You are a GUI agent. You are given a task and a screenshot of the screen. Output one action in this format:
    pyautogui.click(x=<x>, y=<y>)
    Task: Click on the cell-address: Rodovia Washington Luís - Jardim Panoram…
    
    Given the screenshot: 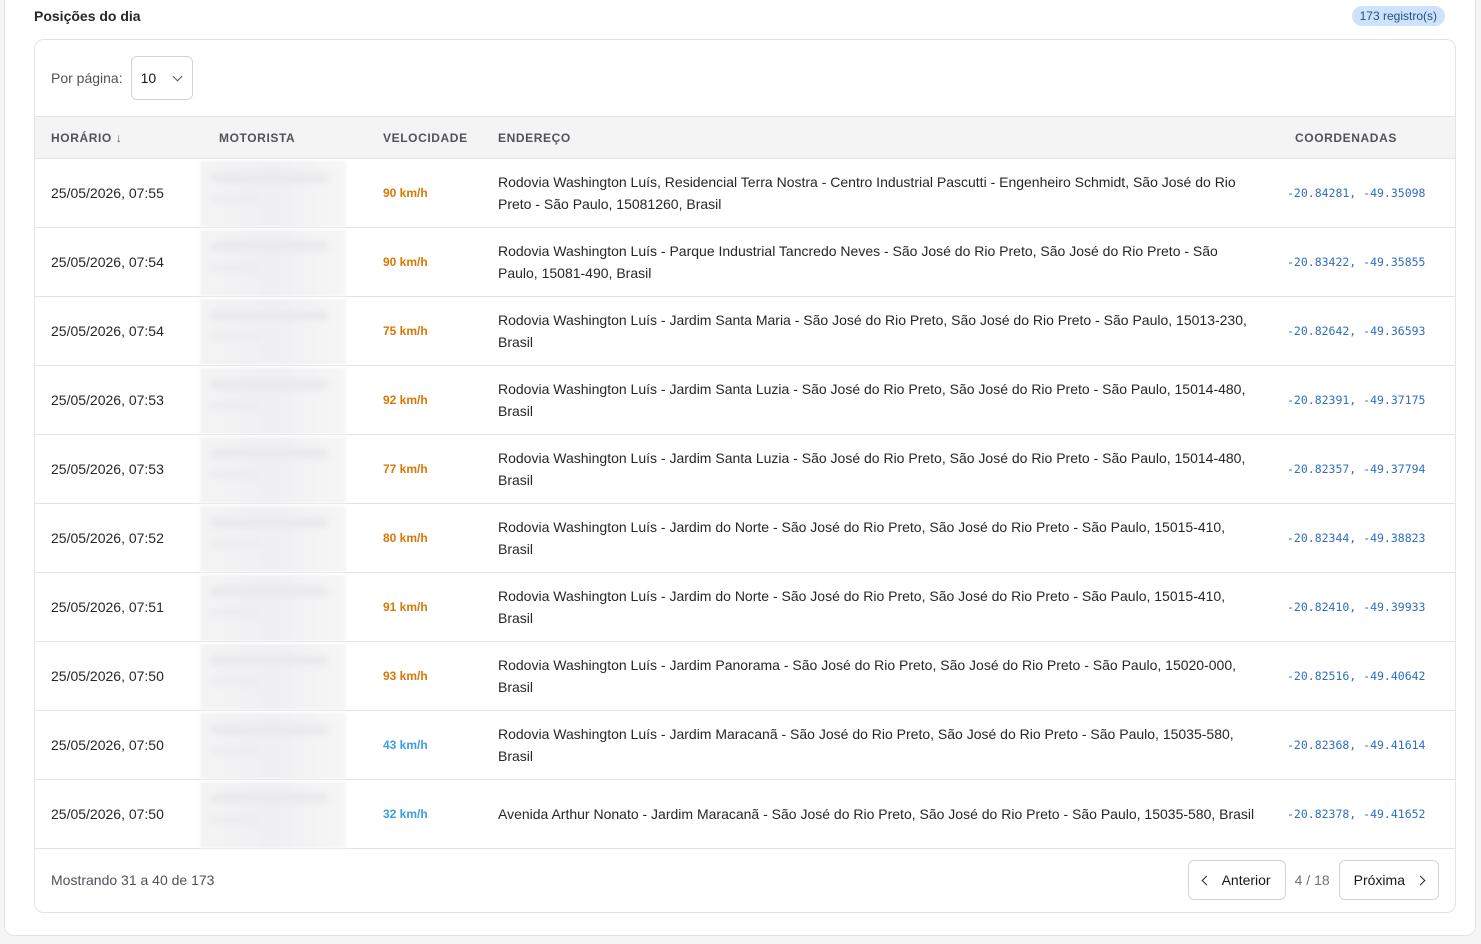 What is the action you would take?
    pyautogui.click(x=867, y=676)
    